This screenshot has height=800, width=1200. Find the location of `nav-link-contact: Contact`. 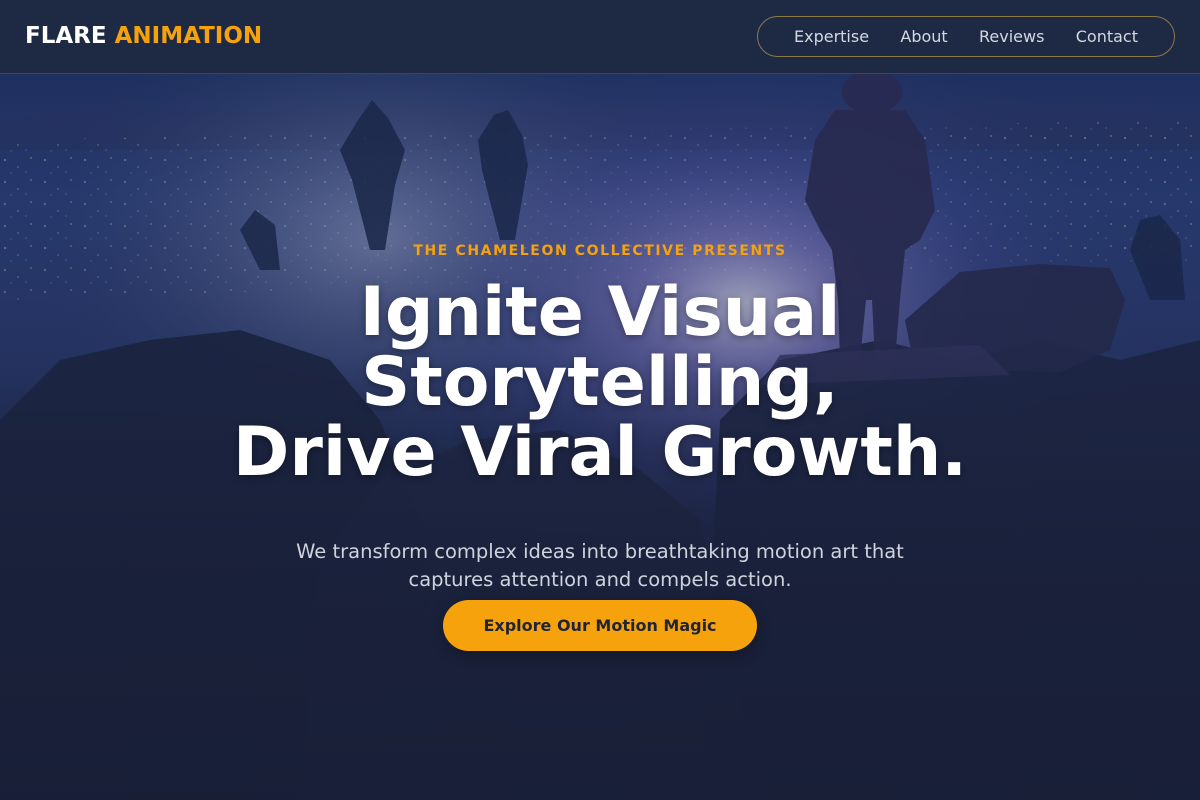

nav-link-contact: Contact is located at coordinates (1107, 36).